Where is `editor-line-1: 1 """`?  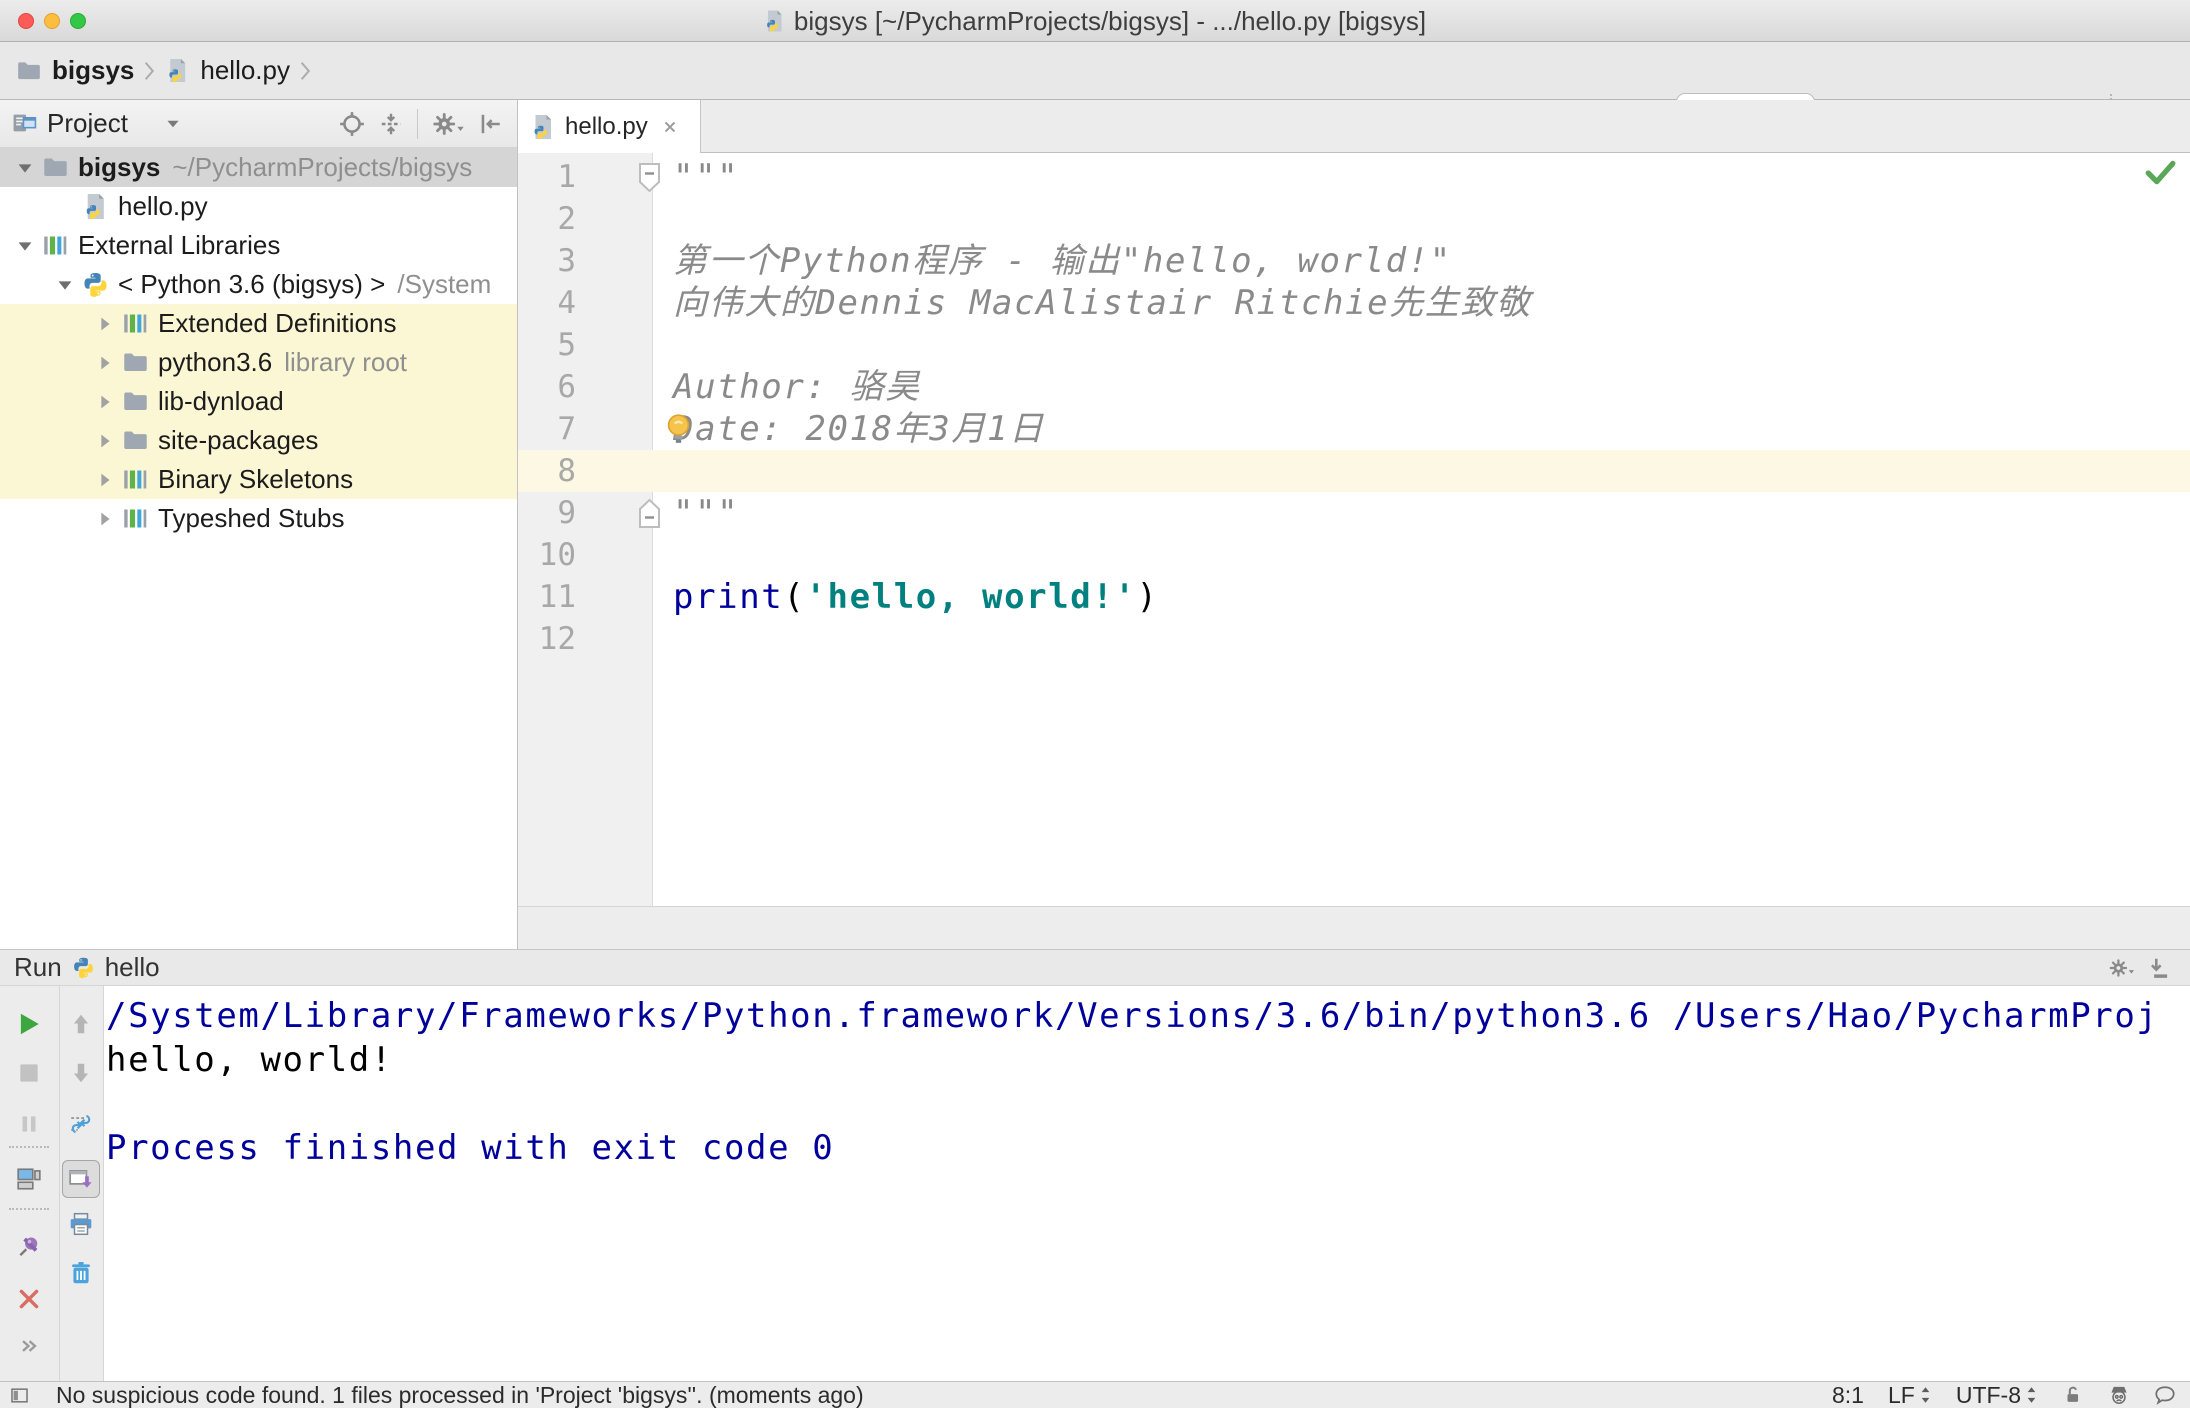
editor-line-1: 1 """ is located at coordinates (1354, 177).